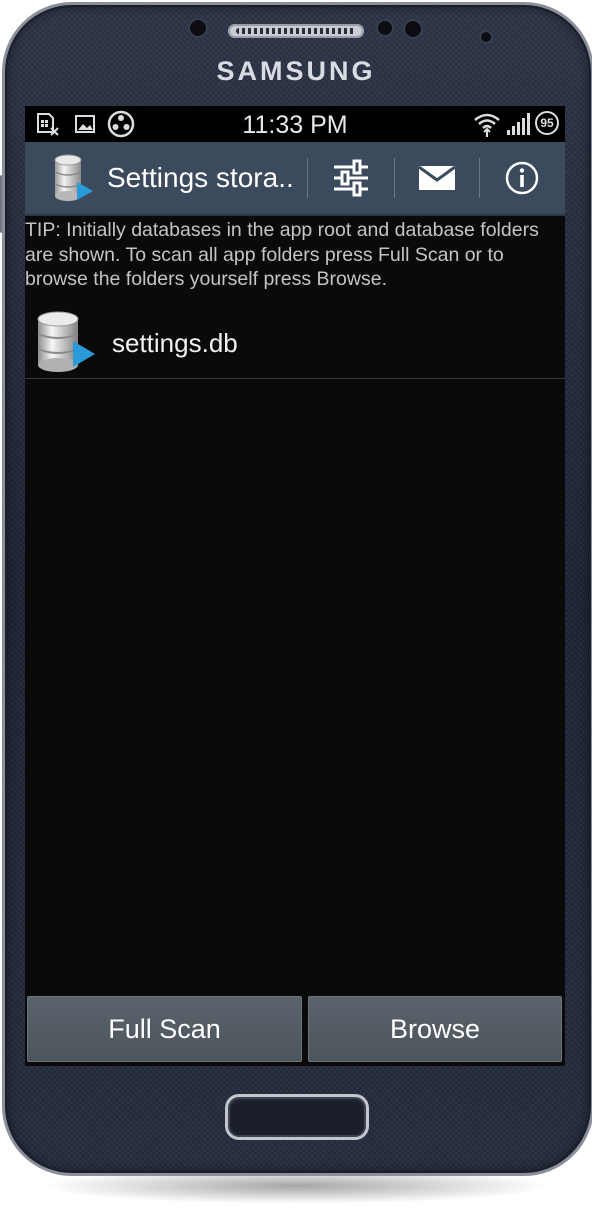 The width and height of the screenshot is (592, 1220). I want to click on earpiece-speaker, so click(296, 31).